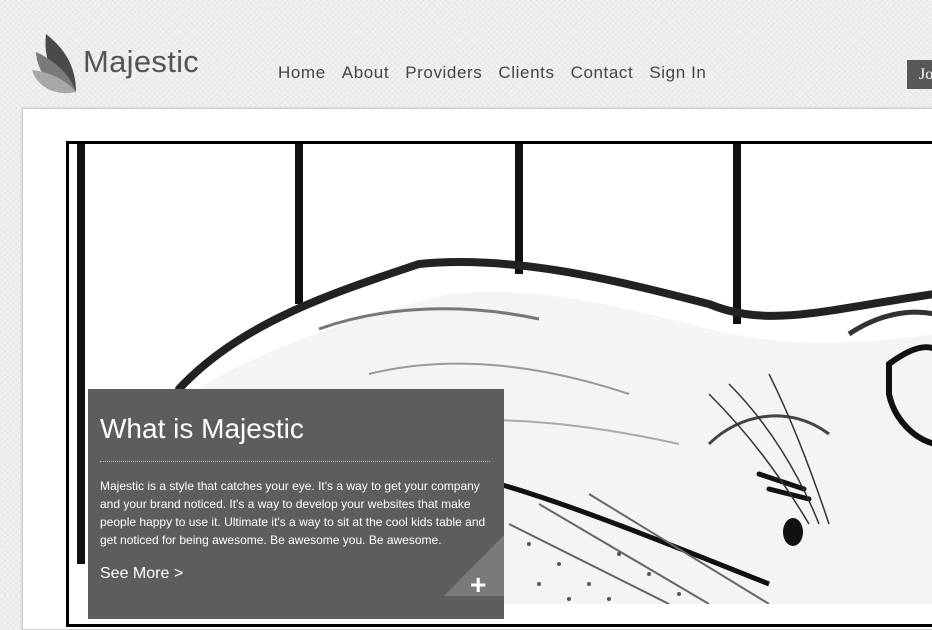 The width and height of the screenshot is (932, 630). What do you see at coordinates (478, 585) in the screenshot?
I see `plus-icon: +` at bounding box center [478, 585].